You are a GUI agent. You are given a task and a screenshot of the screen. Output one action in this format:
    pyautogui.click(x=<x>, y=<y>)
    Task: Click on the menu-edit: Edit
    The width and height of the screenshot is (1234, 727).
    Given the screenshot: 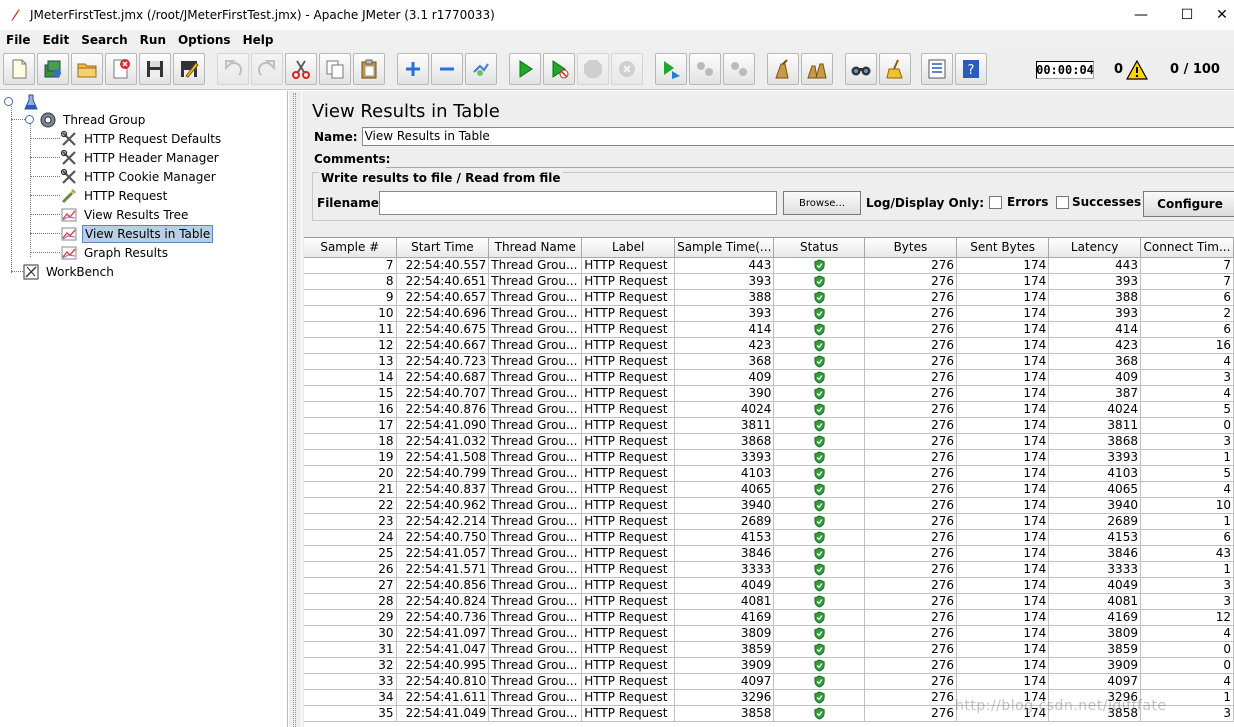 What is the action you would take?
    pyautogui.click(x=56, y=40)
    